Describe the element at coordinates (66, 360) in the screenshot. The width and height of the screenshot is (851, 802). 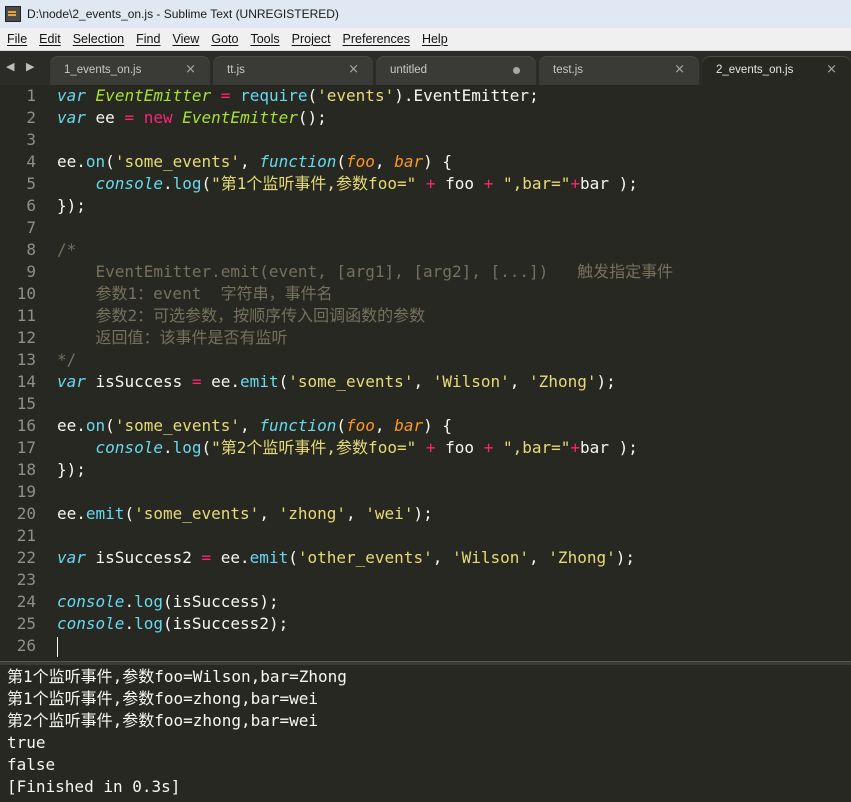
I see `code-line: */` at that location.